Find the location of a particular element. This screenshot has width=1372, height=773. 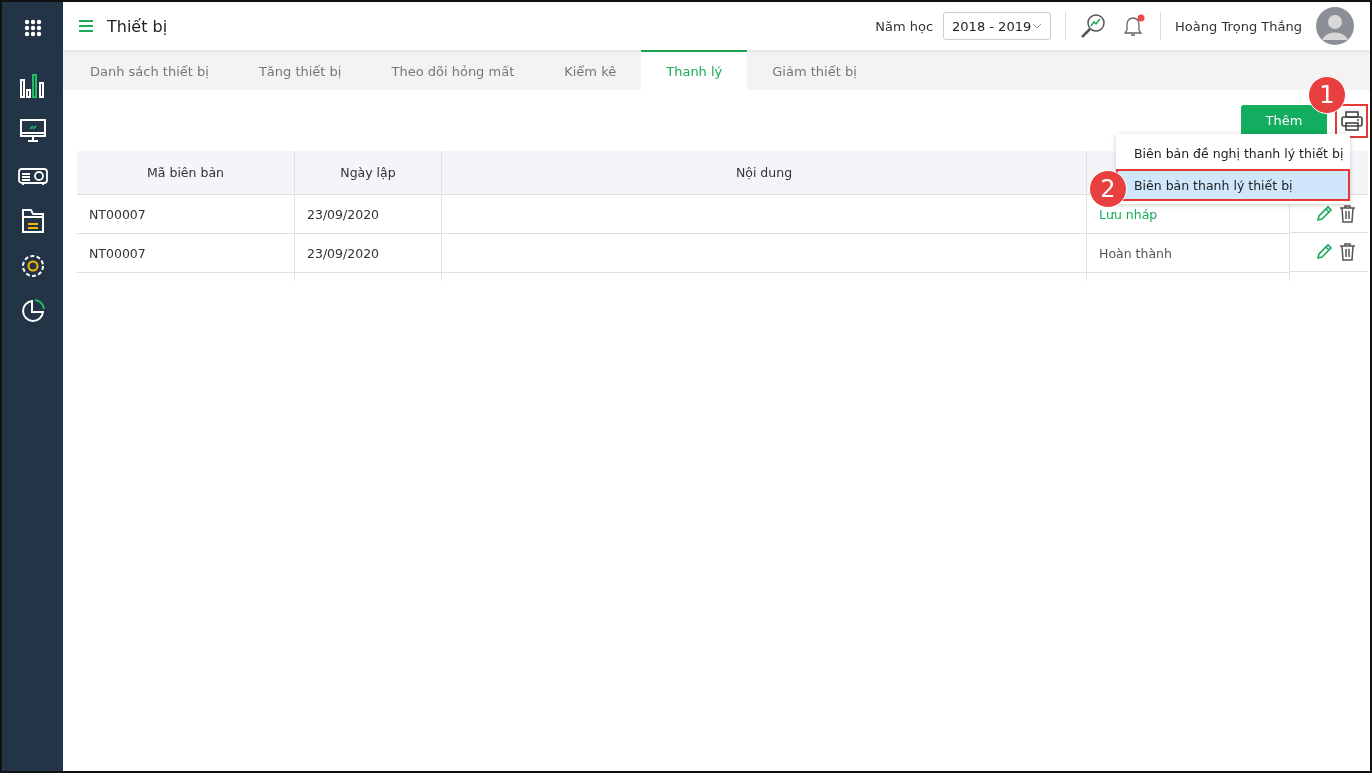

caret-icon is located at coordinates (1037, 26).